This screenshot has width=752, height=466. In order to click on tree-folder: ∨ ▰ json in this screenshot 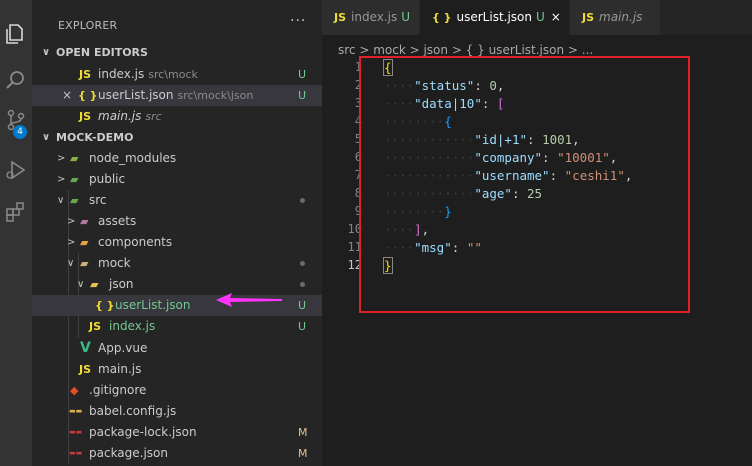, I will do `click(177, 284)`.